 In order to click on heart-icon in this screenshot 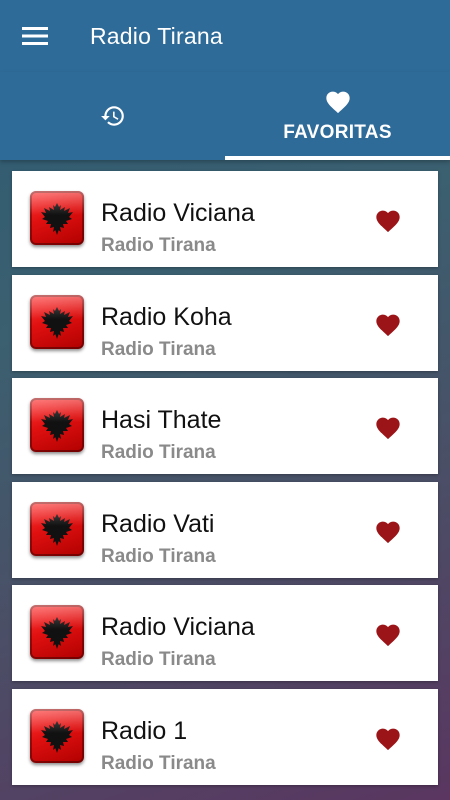, I will do `click(337, 102)`.